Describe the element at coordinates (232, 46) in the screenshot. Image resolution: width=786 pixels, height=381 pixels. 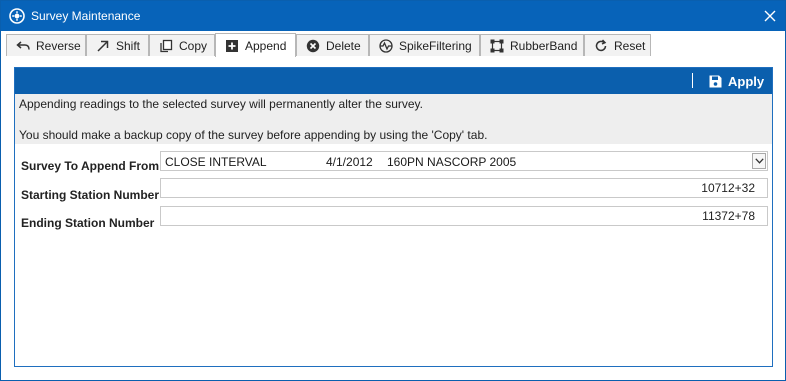
I see `plus-box-icon` at that location.